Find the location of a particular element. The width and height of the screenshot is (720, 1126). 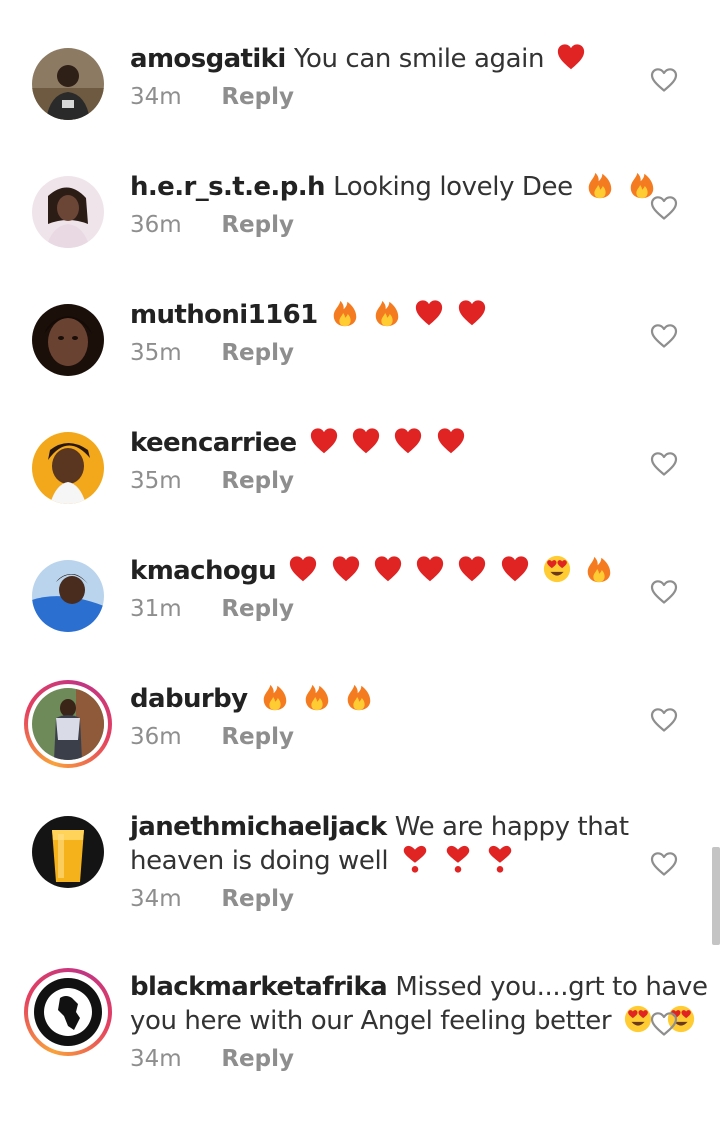

comment-username: blackmarketafrika is located at coordinates (259, 987).